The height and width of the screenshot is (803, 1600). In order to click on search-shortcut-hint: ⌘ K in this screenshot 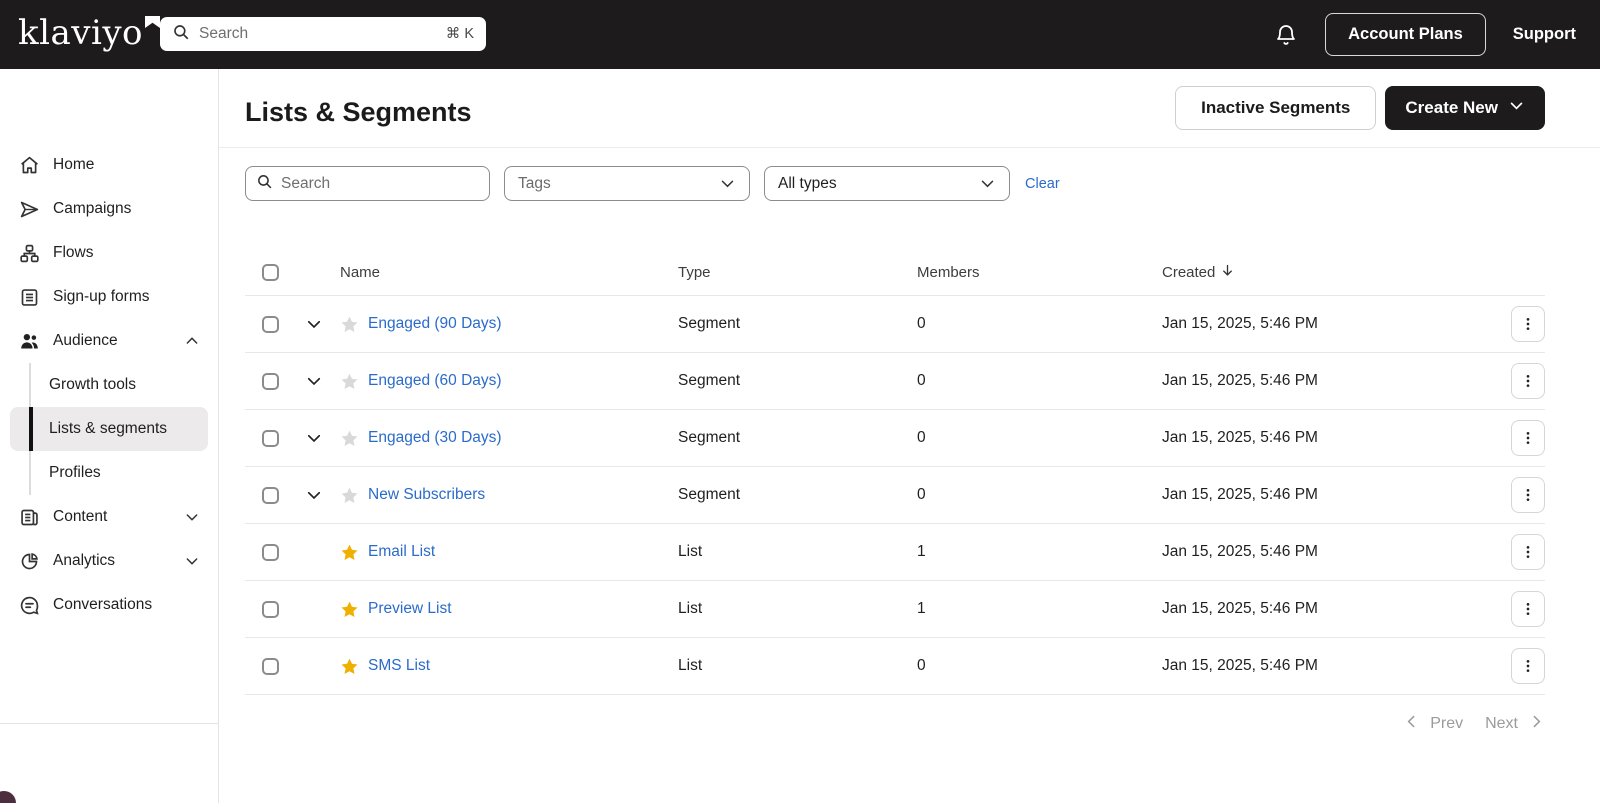, I will do `click(459, 34)`.